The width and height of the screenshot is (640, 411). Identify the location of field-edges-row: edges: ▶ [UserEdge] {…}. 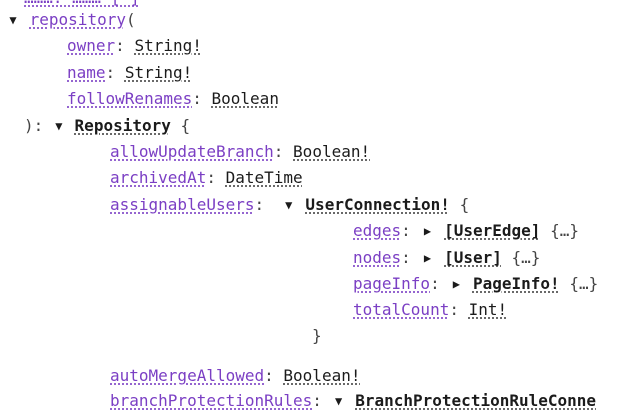
(466, 231).